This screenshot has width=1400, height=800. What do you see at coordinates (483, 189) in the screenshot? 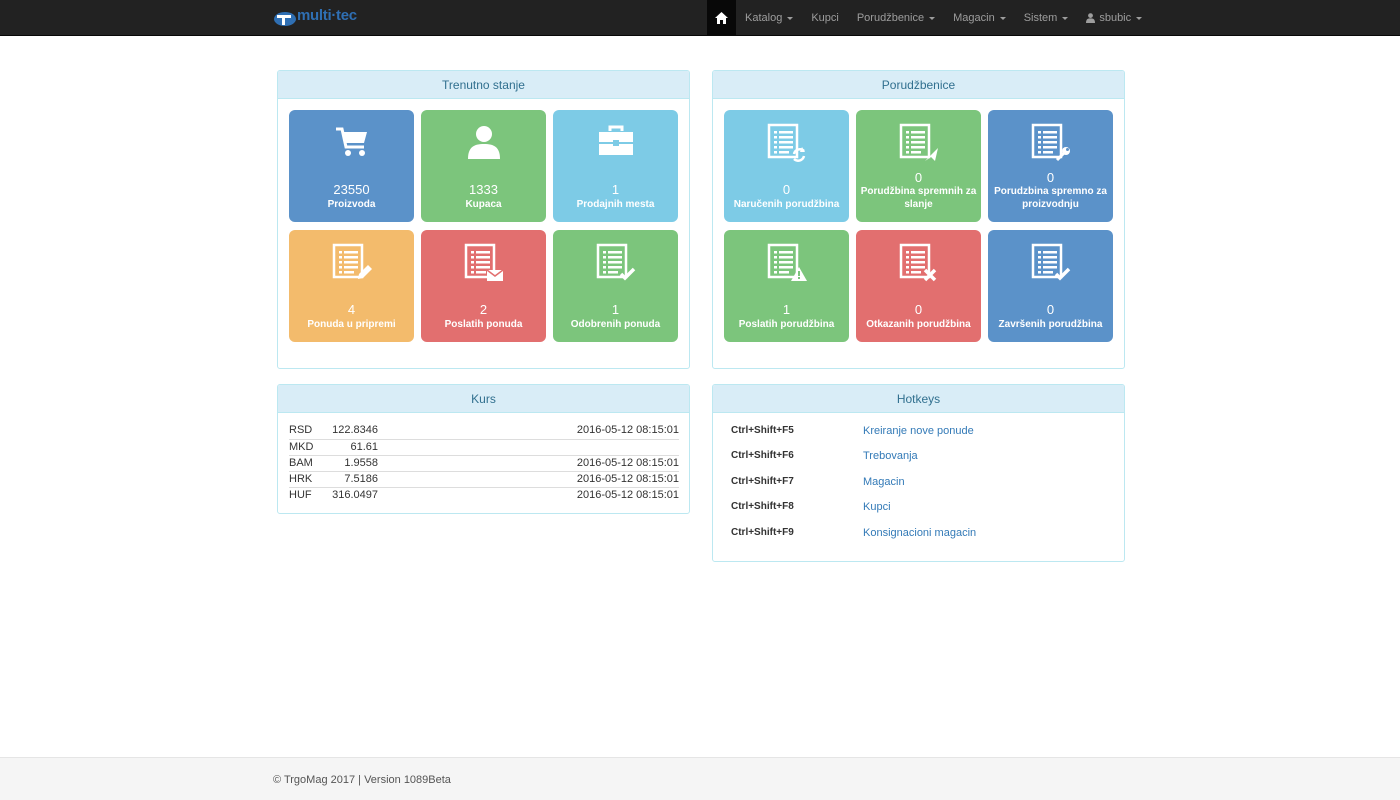
I see `tile-value: 1333` at bounding box center [483, 189].